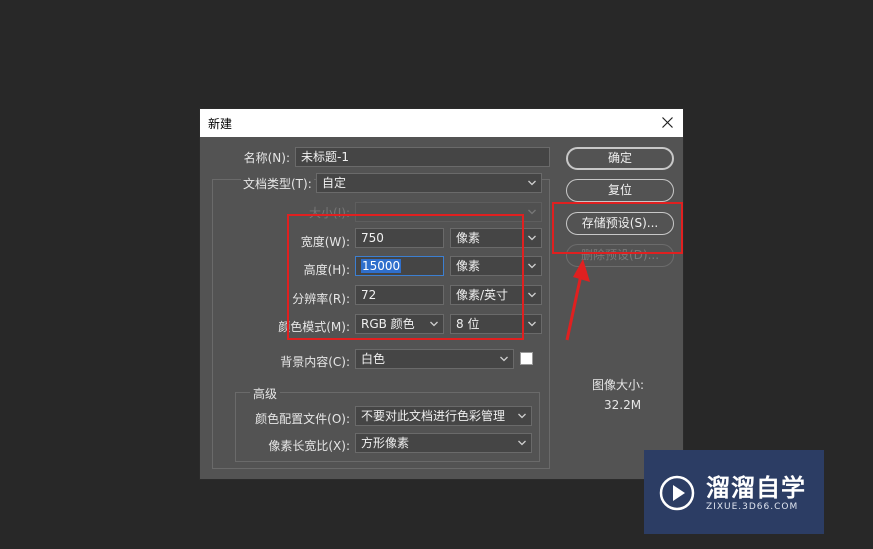  Describe the element at coordinates (756, 488) in the screenshot. I see `watermark-name: 溜溜自学` at that location.